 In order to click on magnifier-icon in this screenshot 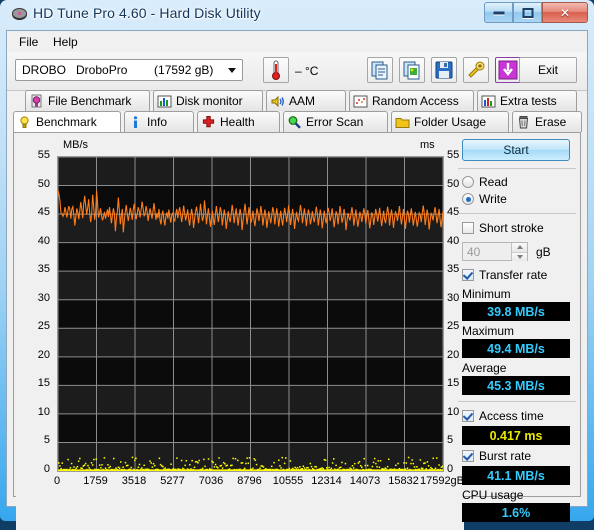, I will do `click(294, 122)`.